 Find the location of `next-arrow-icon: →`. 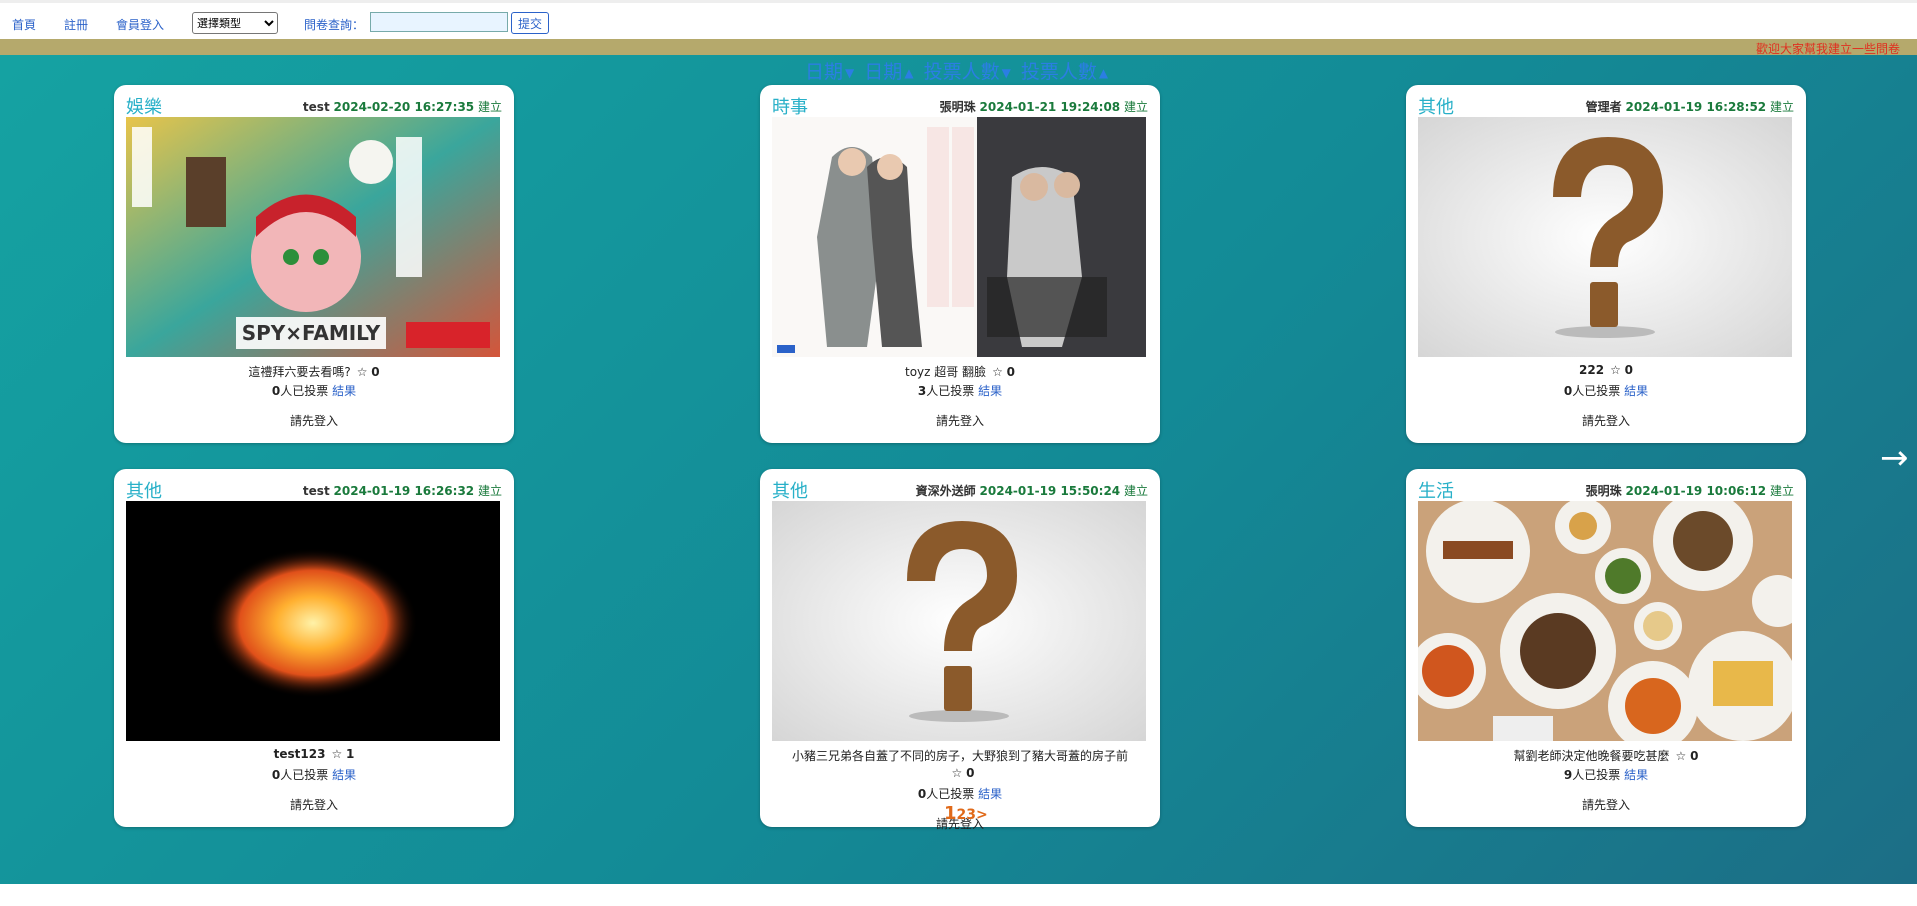

next-arrow-icon: → is located at coordinates (1894, 458).